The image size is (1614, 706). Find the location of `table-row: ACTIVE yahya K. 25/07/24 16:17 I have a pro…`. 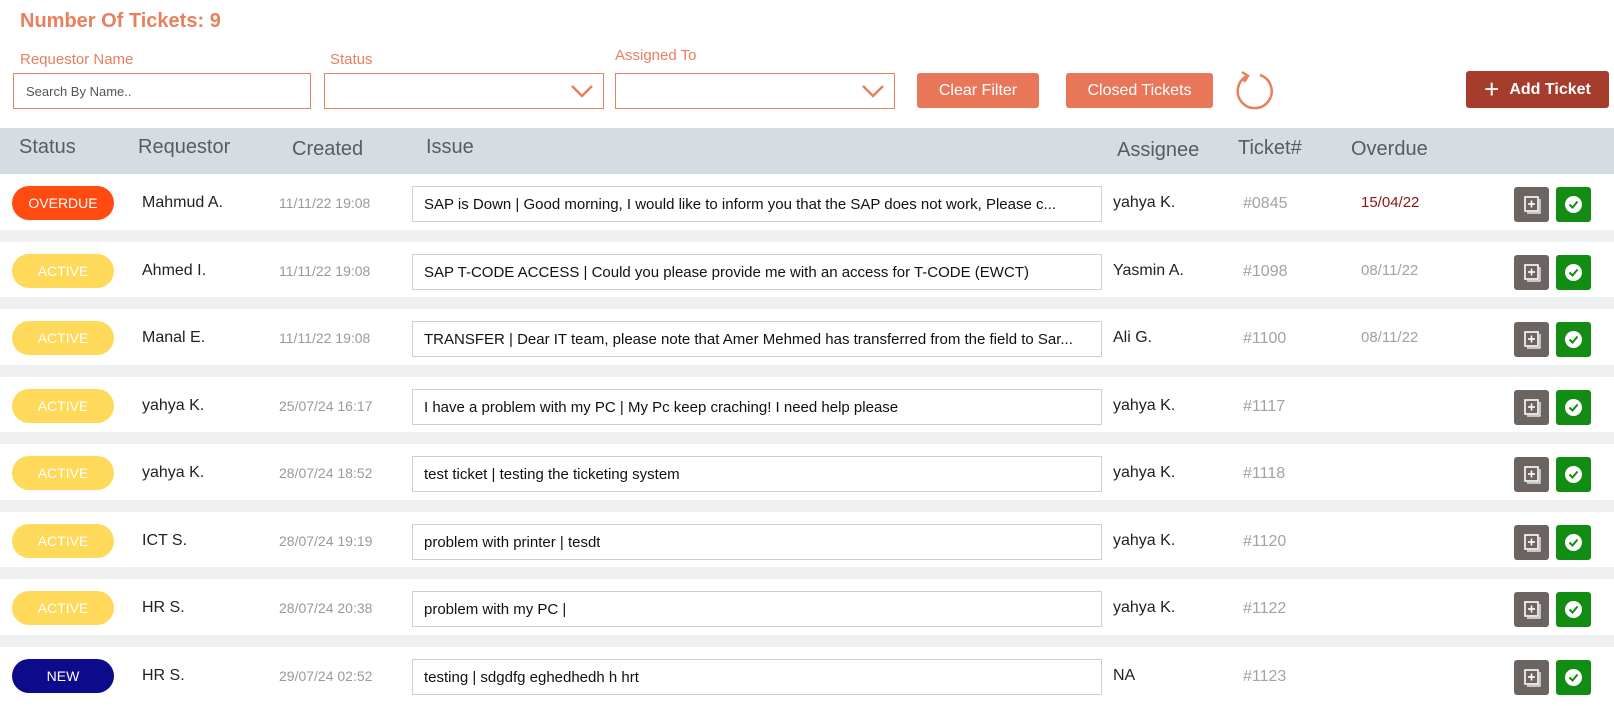

table-row: ACTIVE yahya K. 25/07/24 16:17 I have a pro… is located at coordinates (807, 405).